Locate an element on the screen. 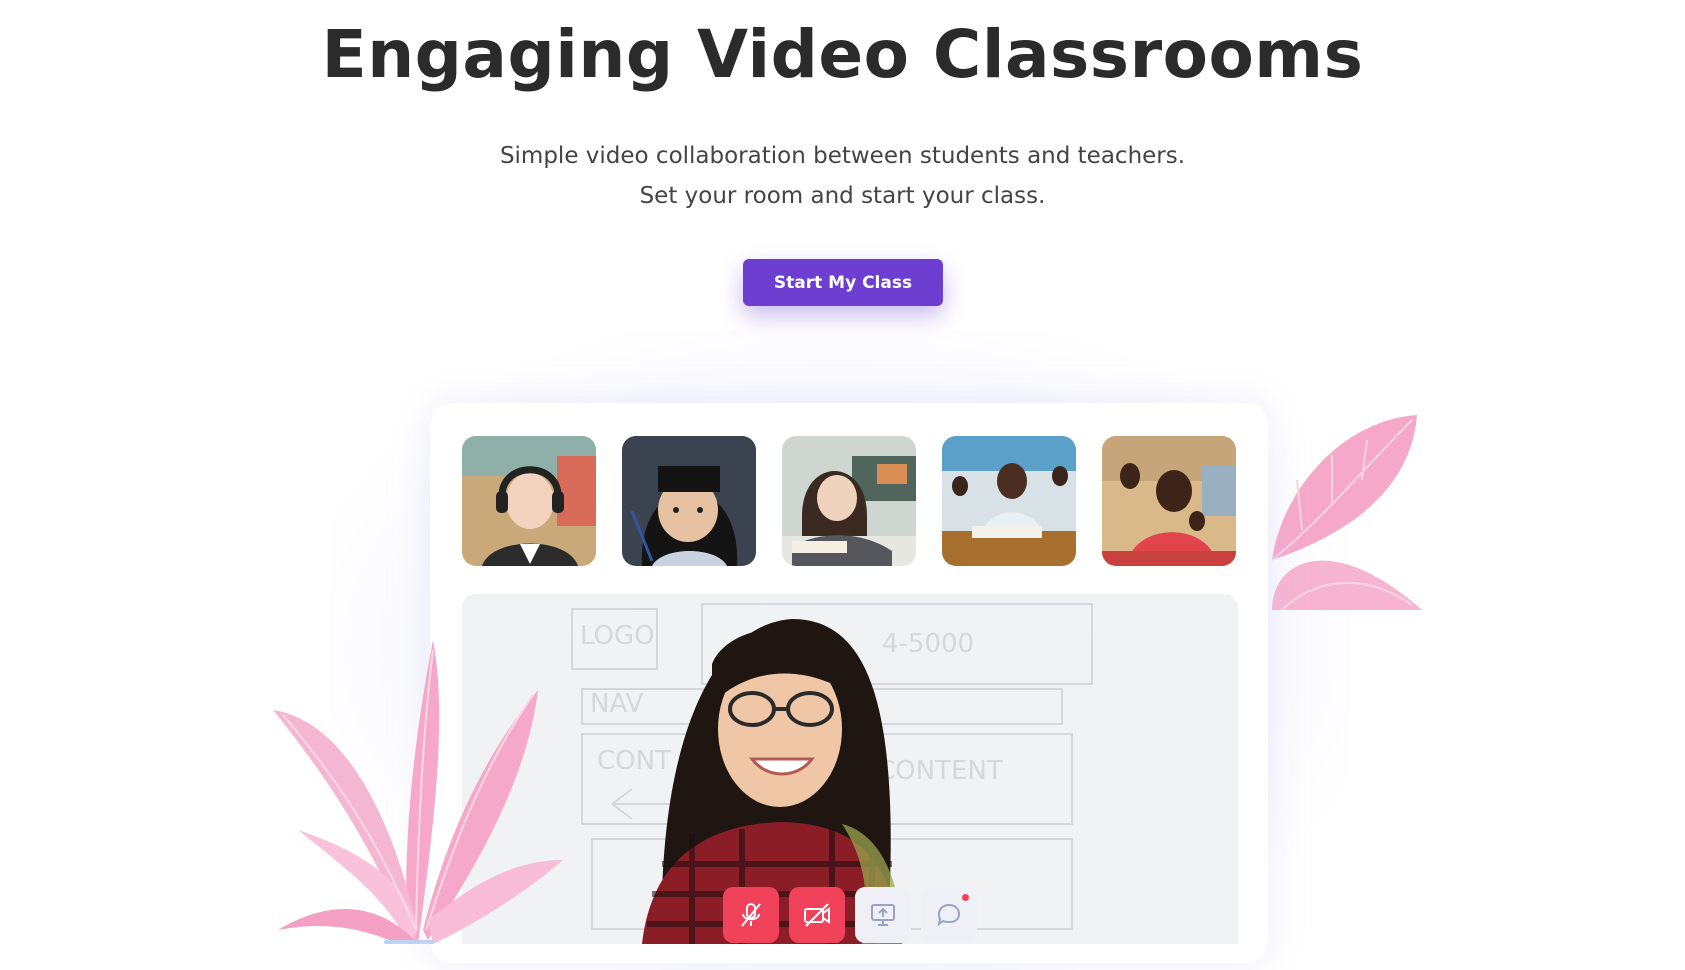  hero-subtitle-line-2: Set your room and start your class. is located at coordinates (842, 196).